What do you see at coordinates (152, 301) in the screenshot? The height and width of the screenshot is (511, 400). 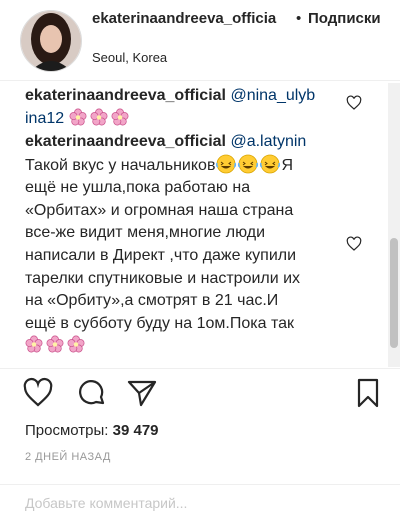 I see `comment-text-line: на «Орбиту»,а смотрят в 21 час.И` at bounding box center [152, 301].